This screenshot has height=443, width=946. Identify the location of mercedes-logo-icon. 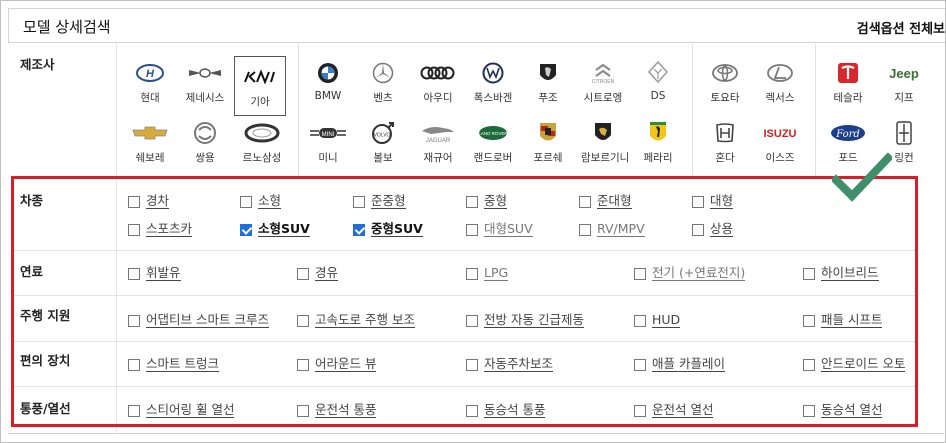
(383, 73).